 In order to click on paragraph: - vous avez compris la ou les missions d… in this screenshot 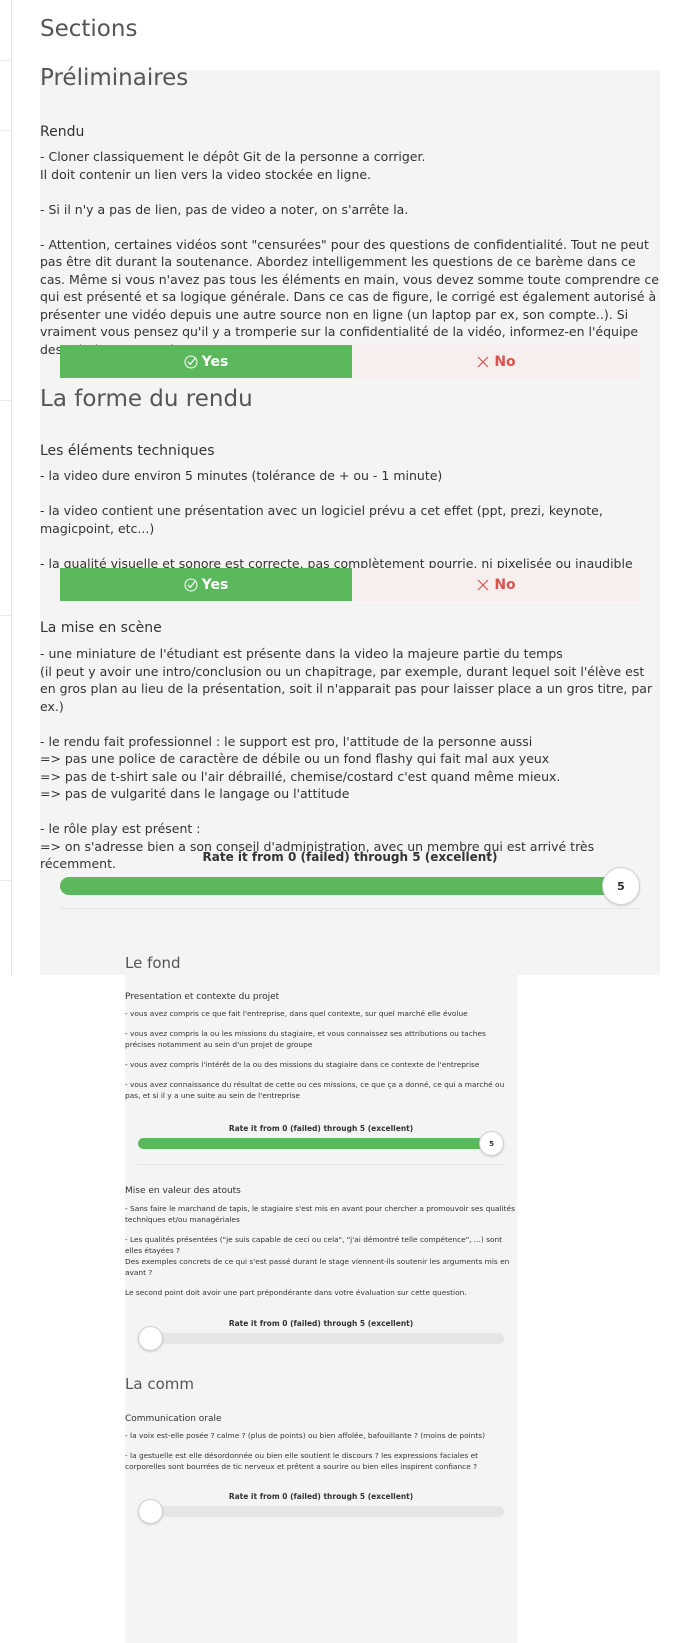, I will do `click(305, 1039)`.